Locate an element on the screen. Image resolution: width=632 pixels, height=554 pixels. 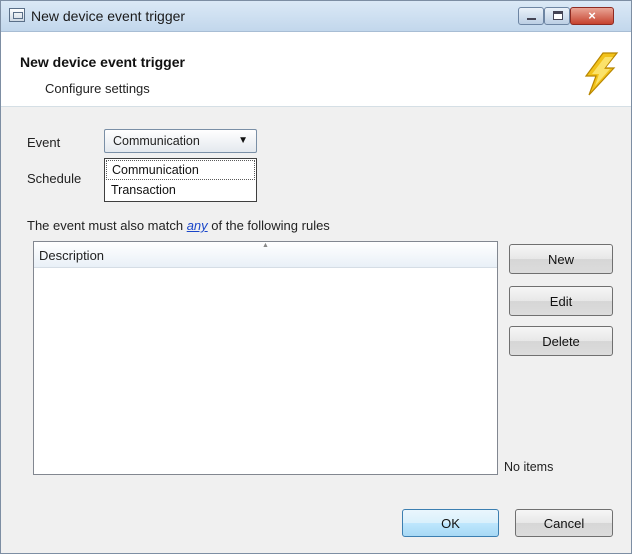
maximize-icon is located at coordinates (558, 15).